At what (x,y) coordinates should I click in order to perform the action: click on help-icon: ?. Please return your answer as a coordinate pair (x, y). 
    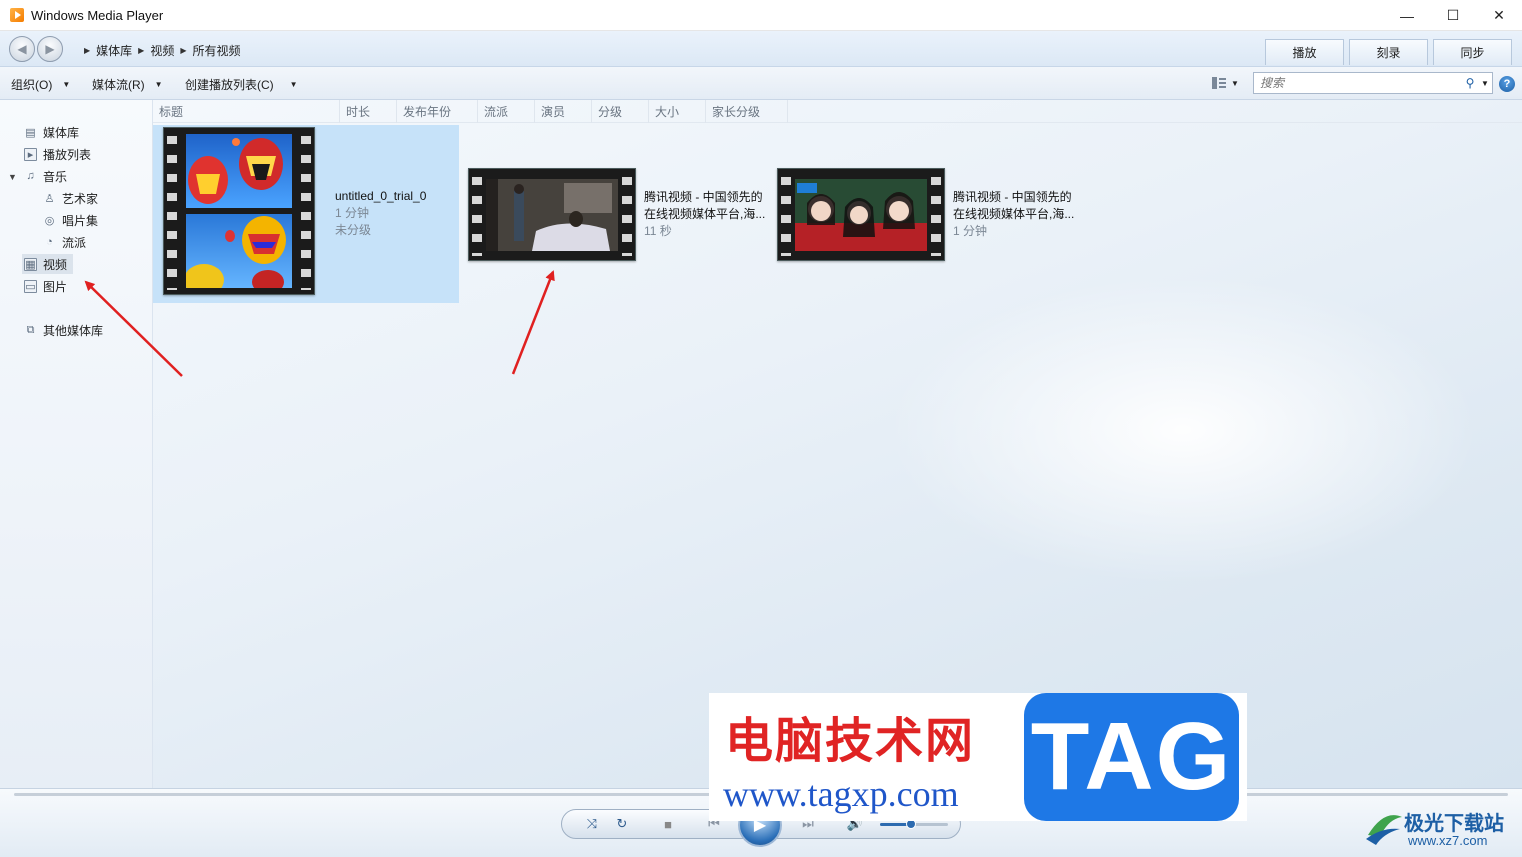
    Looking at the image, I should click on (1507, 84).